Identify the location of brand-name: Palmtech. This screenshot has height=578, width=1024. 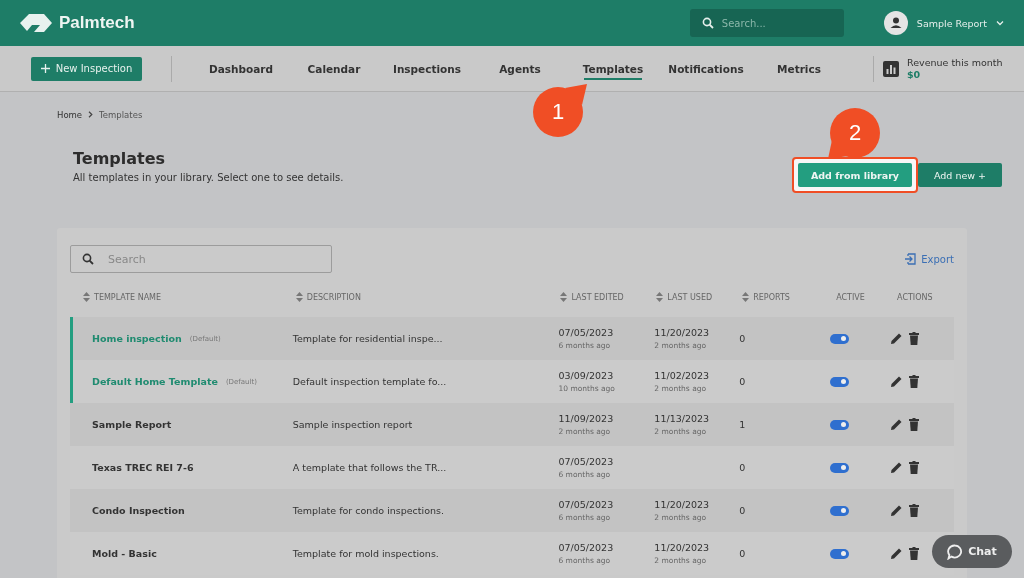
(97, 23).